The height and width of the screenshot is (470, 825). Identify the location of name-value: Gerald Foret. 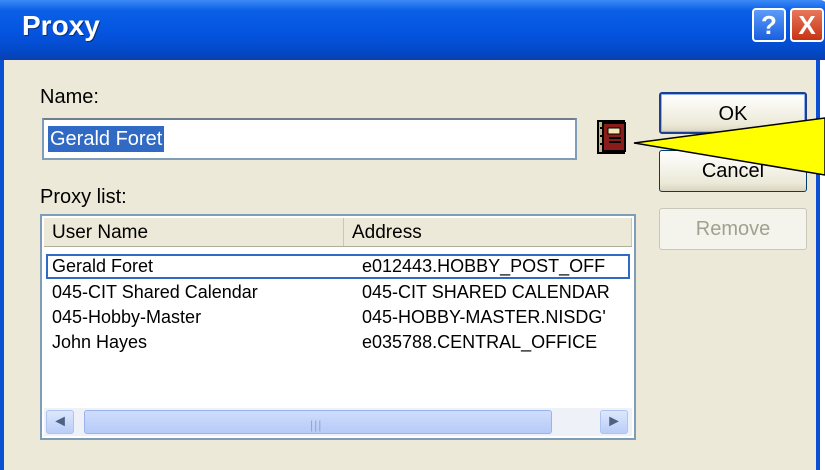
(106, 139).